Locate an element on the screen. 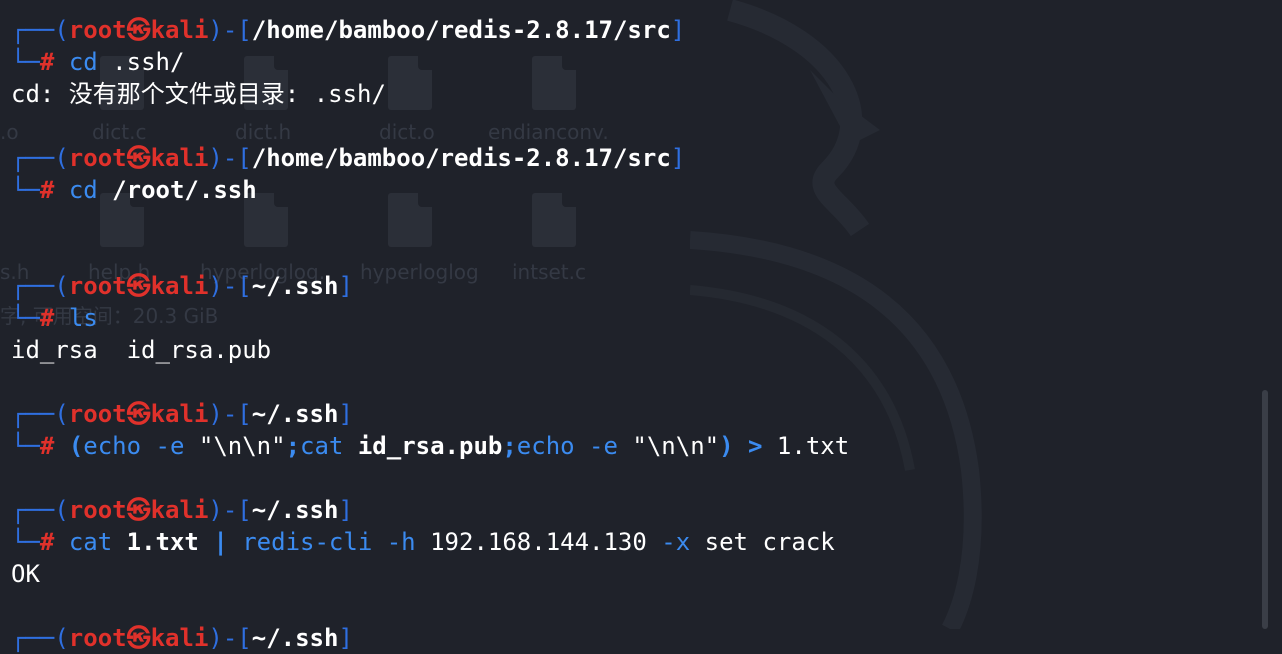 Image resolution: width=1282 pixels, height=654 pixels. scrollbar is located at coordinates (1271, 314).